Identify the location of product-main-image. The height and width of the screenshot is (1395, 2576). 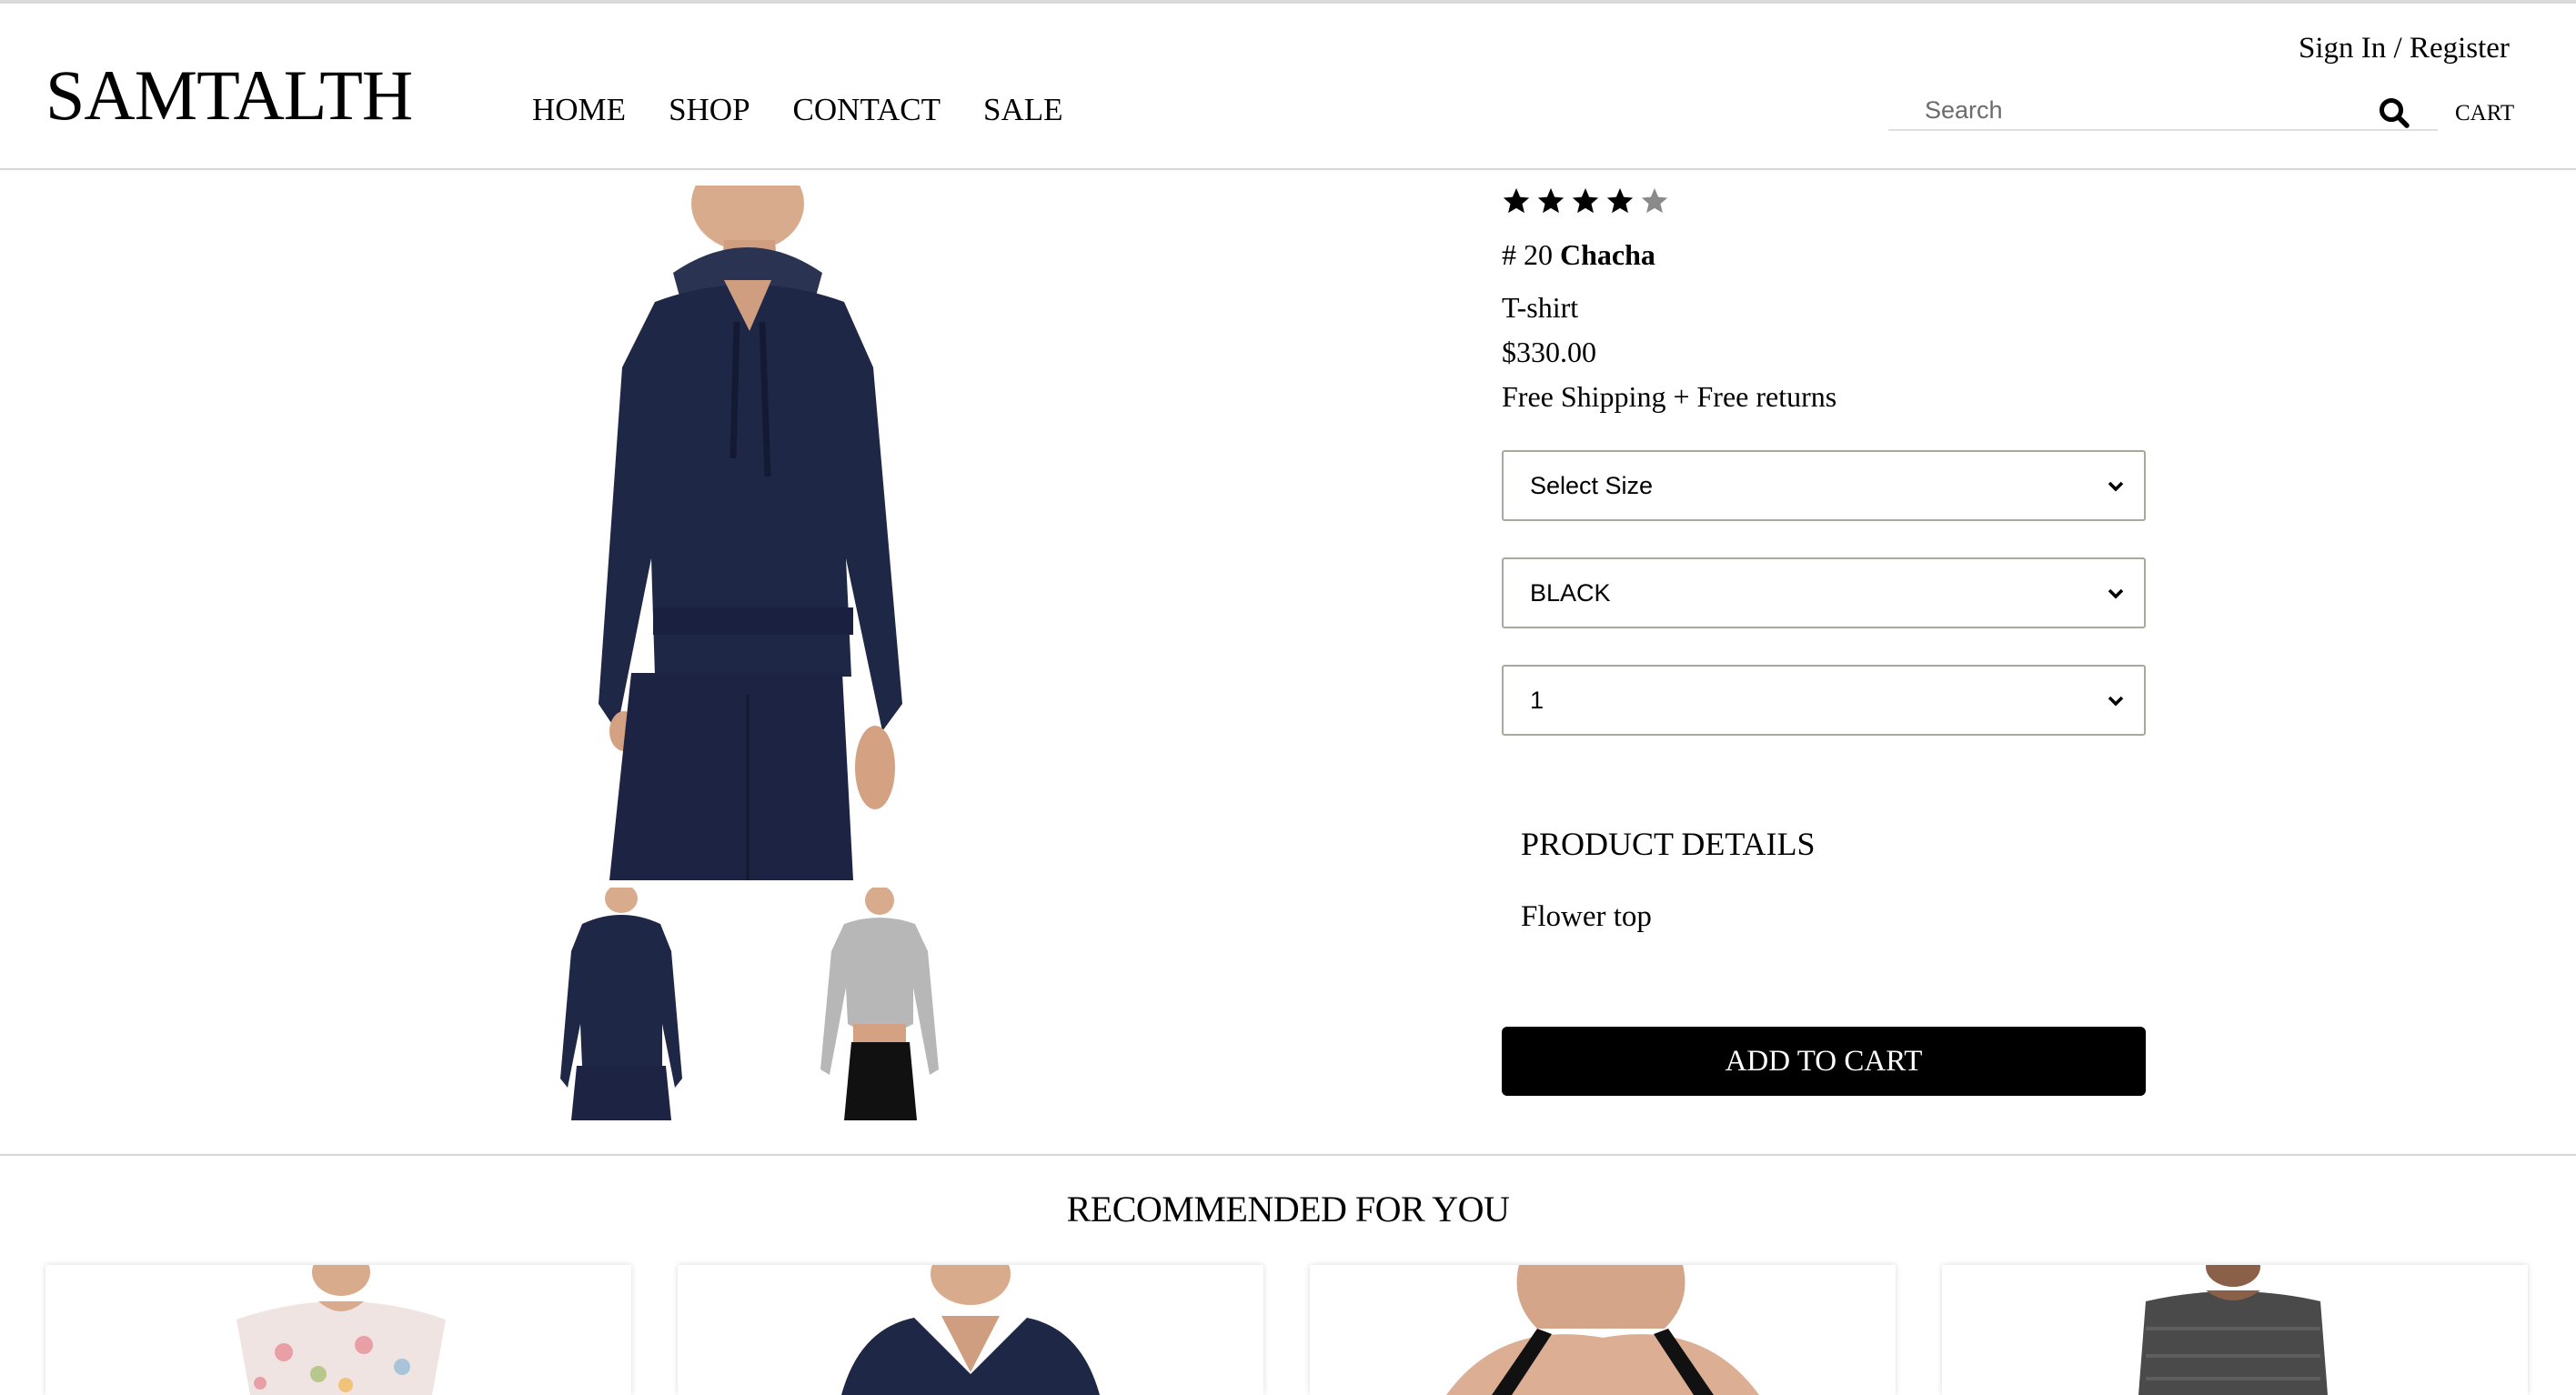
(749, 533).